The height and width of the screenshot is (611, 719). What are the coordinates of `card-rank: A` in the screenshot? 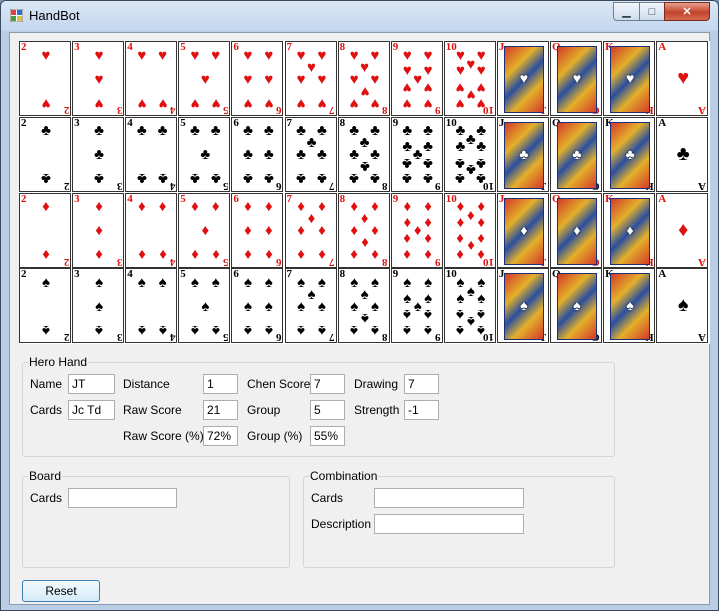 It's located at (702, 337).